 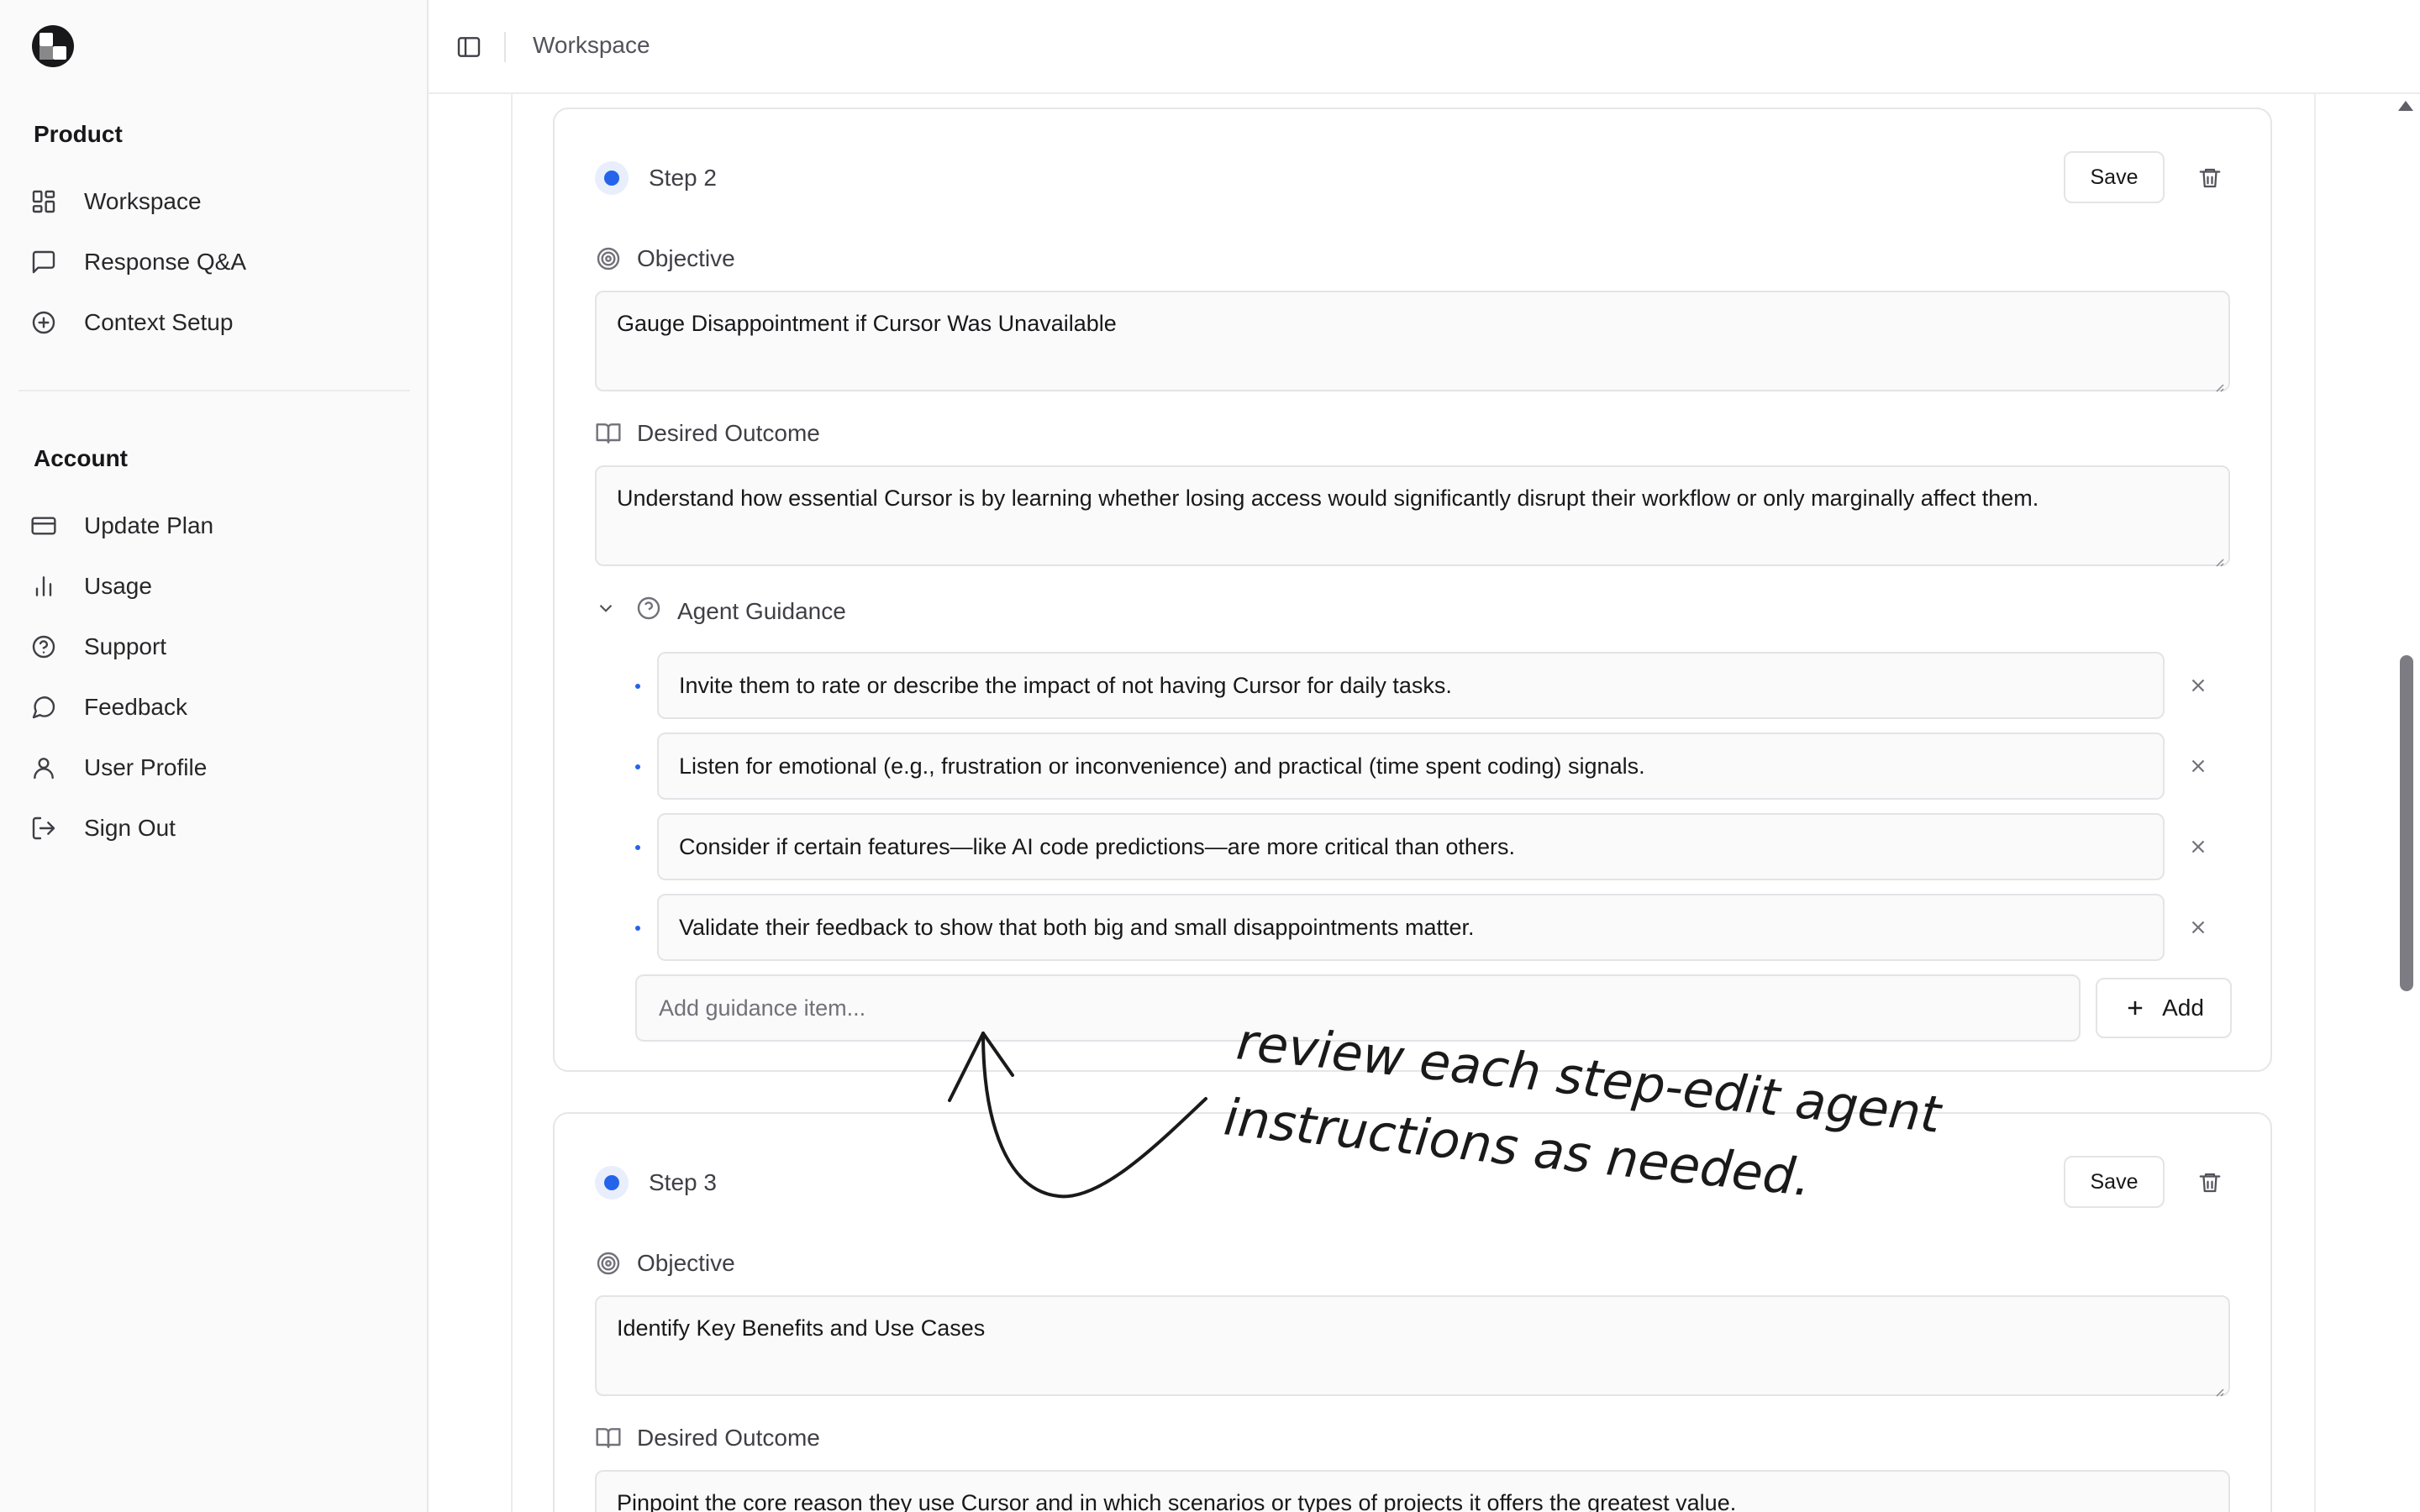 What do you see at coordinates (125, 646) in the screenshot?
I see `sidebar-item-label: Support` at bounding box center [125, 646].